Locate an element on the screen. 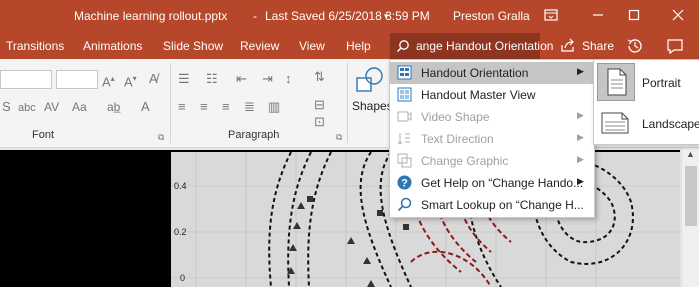 The image size is (699, 287). change-case-icon: Aa is located at coordinates (79, 107).